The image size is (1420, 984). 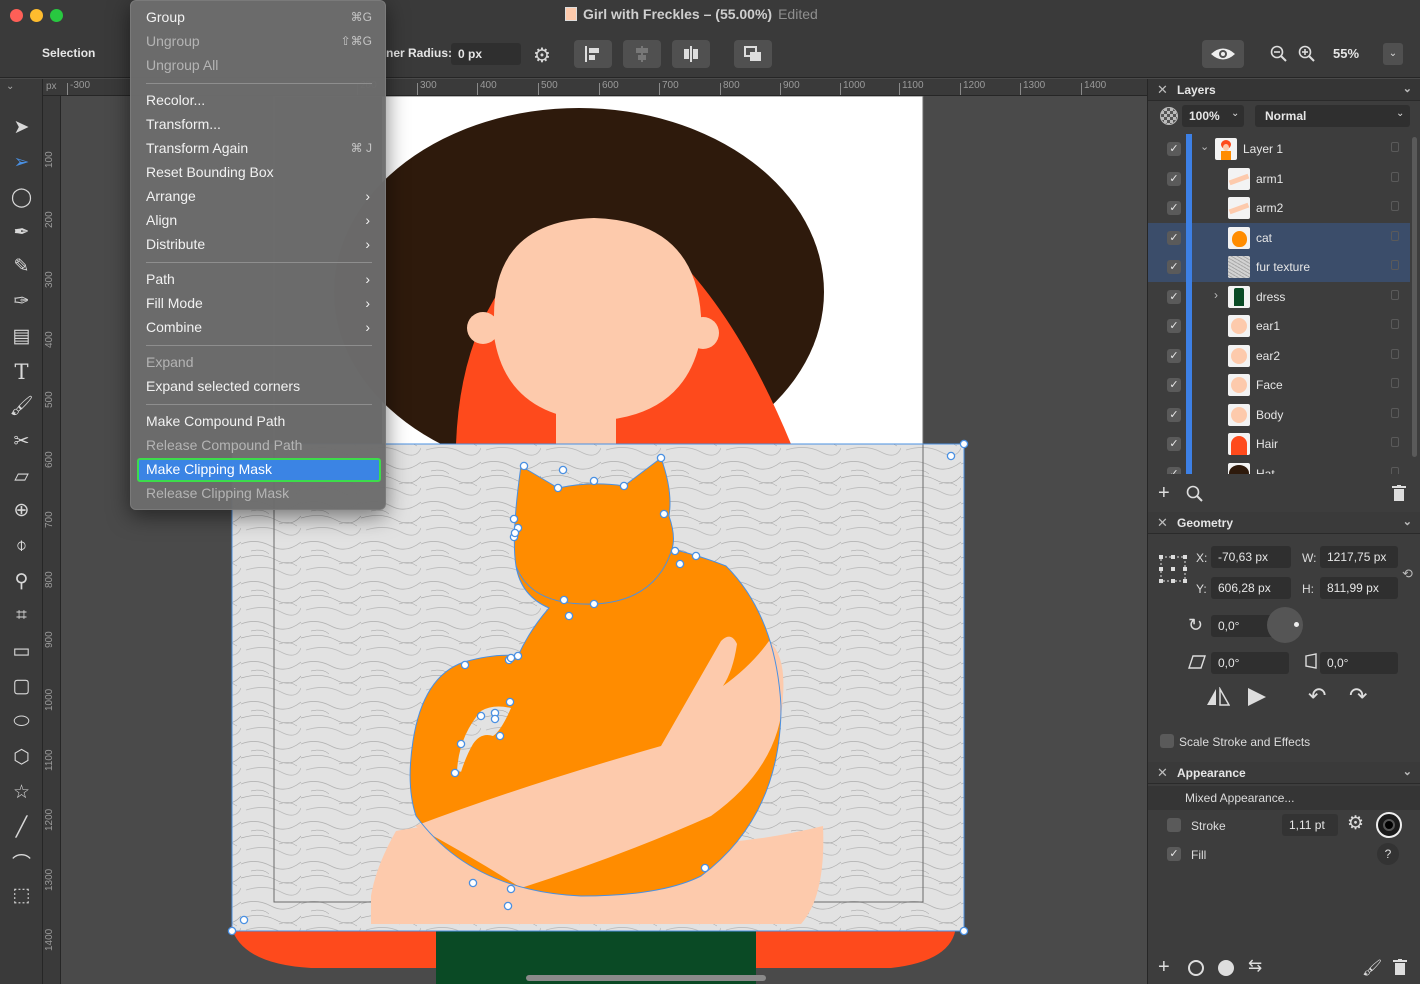 What do you see at coordinates (259, 470) in the screenshot?
I see `menu-item-make-clipping-mask: Make Clipping Mask` at bounding box center [259, 470].